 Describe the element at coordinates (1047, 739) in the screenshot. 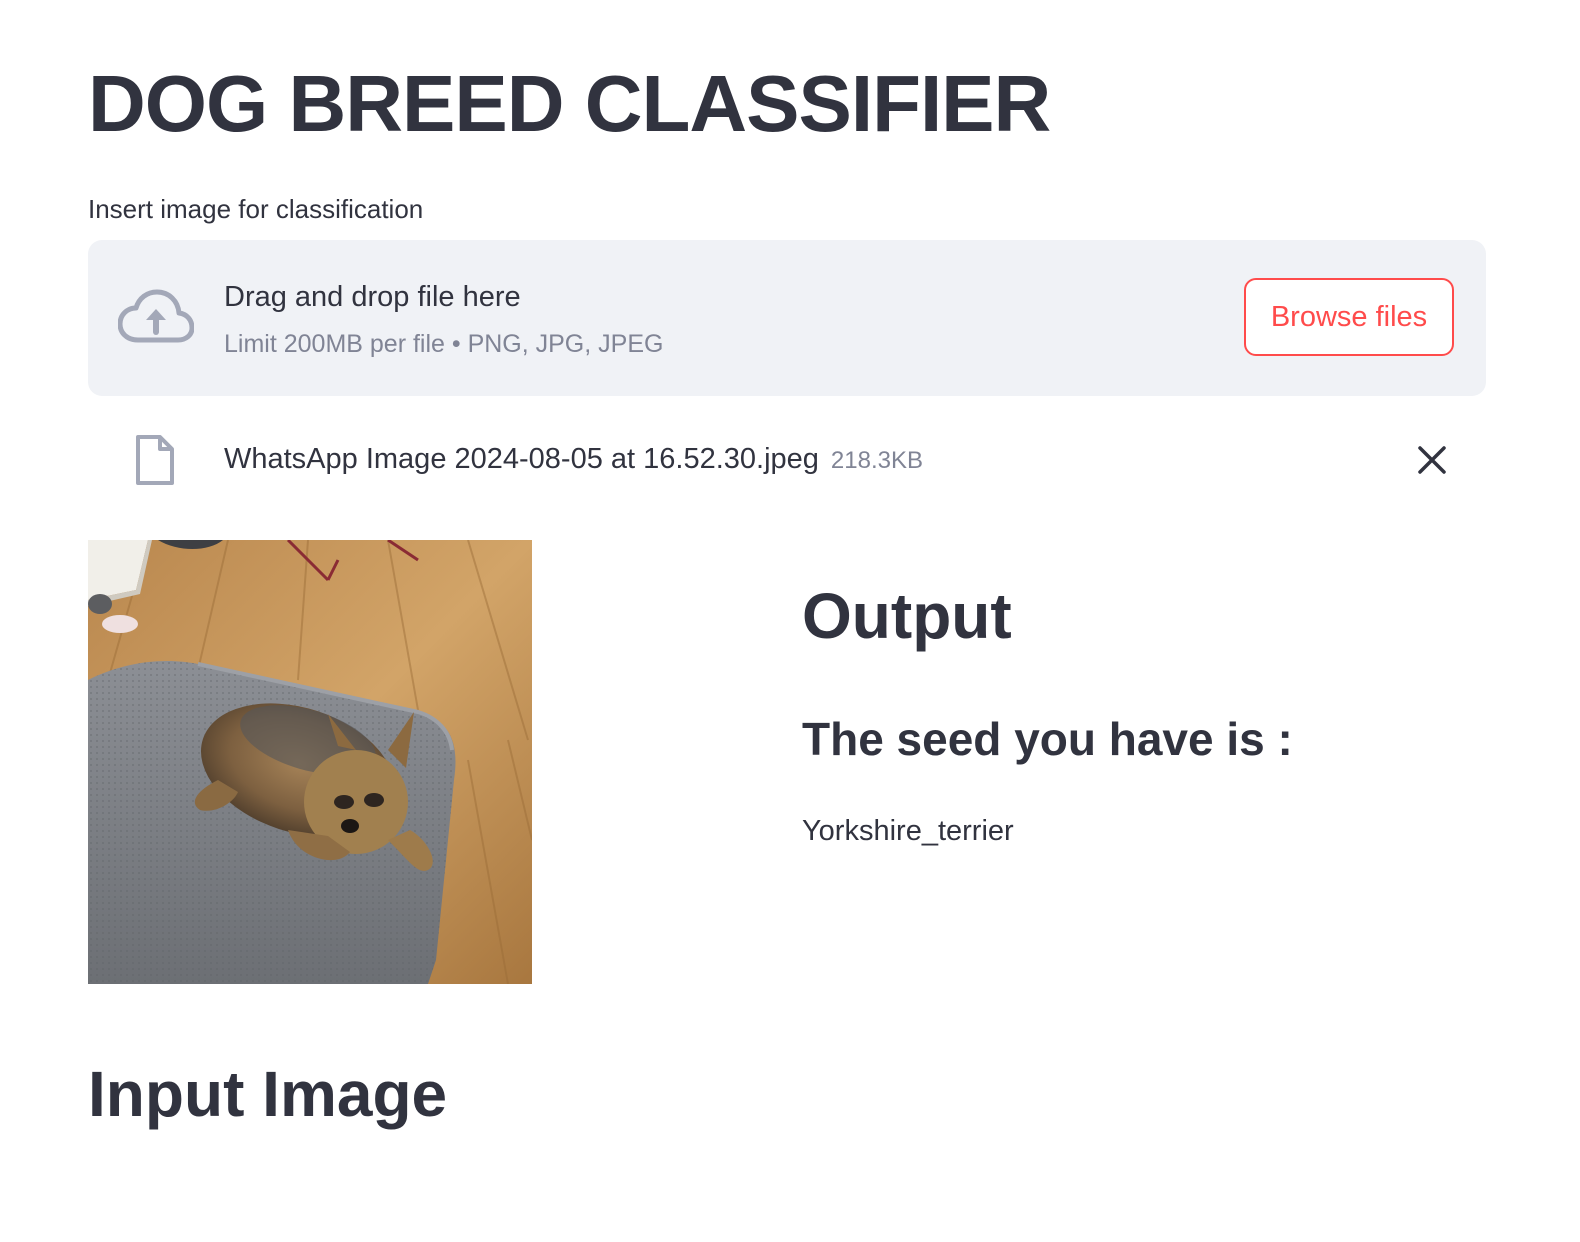

I see `seed-heading: The seed you have is :` at that location.